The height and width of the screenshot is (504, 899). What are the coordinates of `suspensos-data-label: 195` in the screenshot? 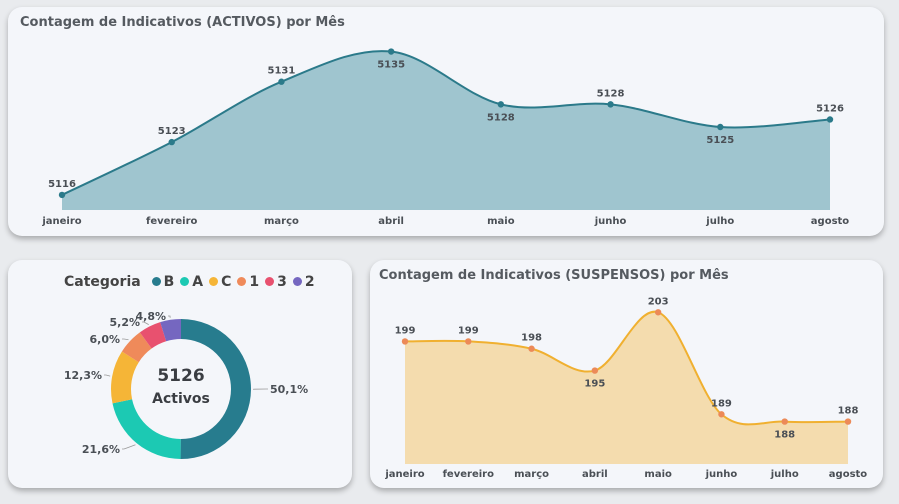 It's located at (594, 384).